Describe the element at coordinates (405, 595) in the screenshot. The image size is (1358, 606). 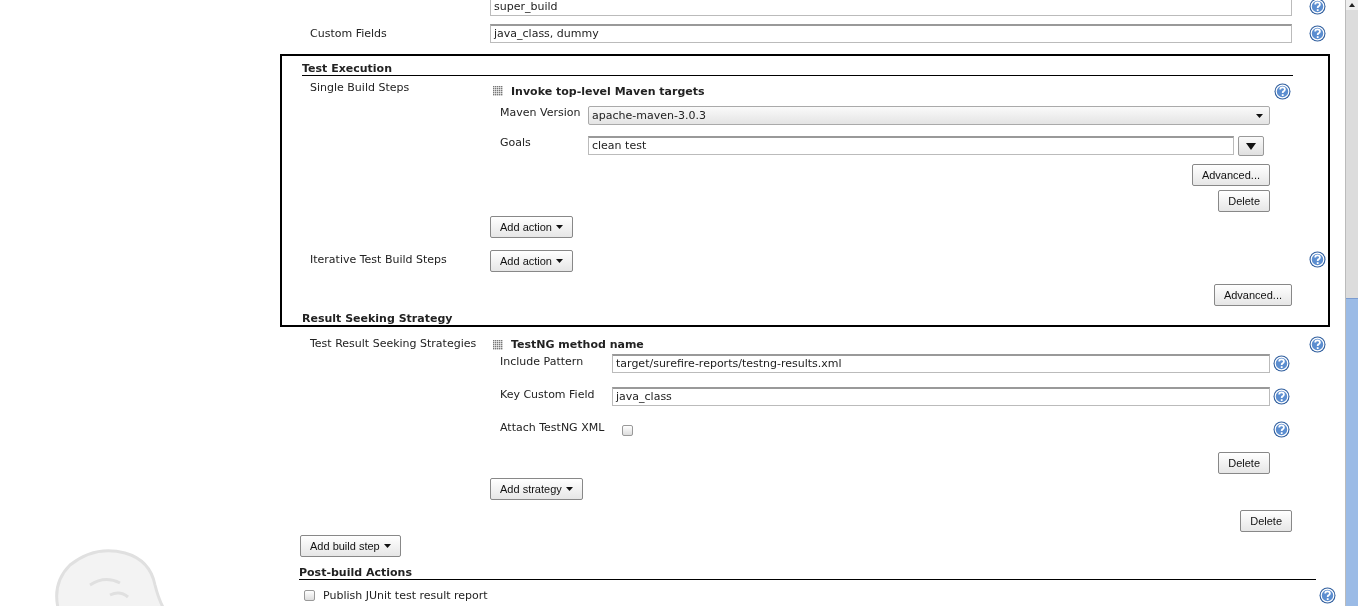
I see `checkbox-label: Publish JUnit test result report` at that location.